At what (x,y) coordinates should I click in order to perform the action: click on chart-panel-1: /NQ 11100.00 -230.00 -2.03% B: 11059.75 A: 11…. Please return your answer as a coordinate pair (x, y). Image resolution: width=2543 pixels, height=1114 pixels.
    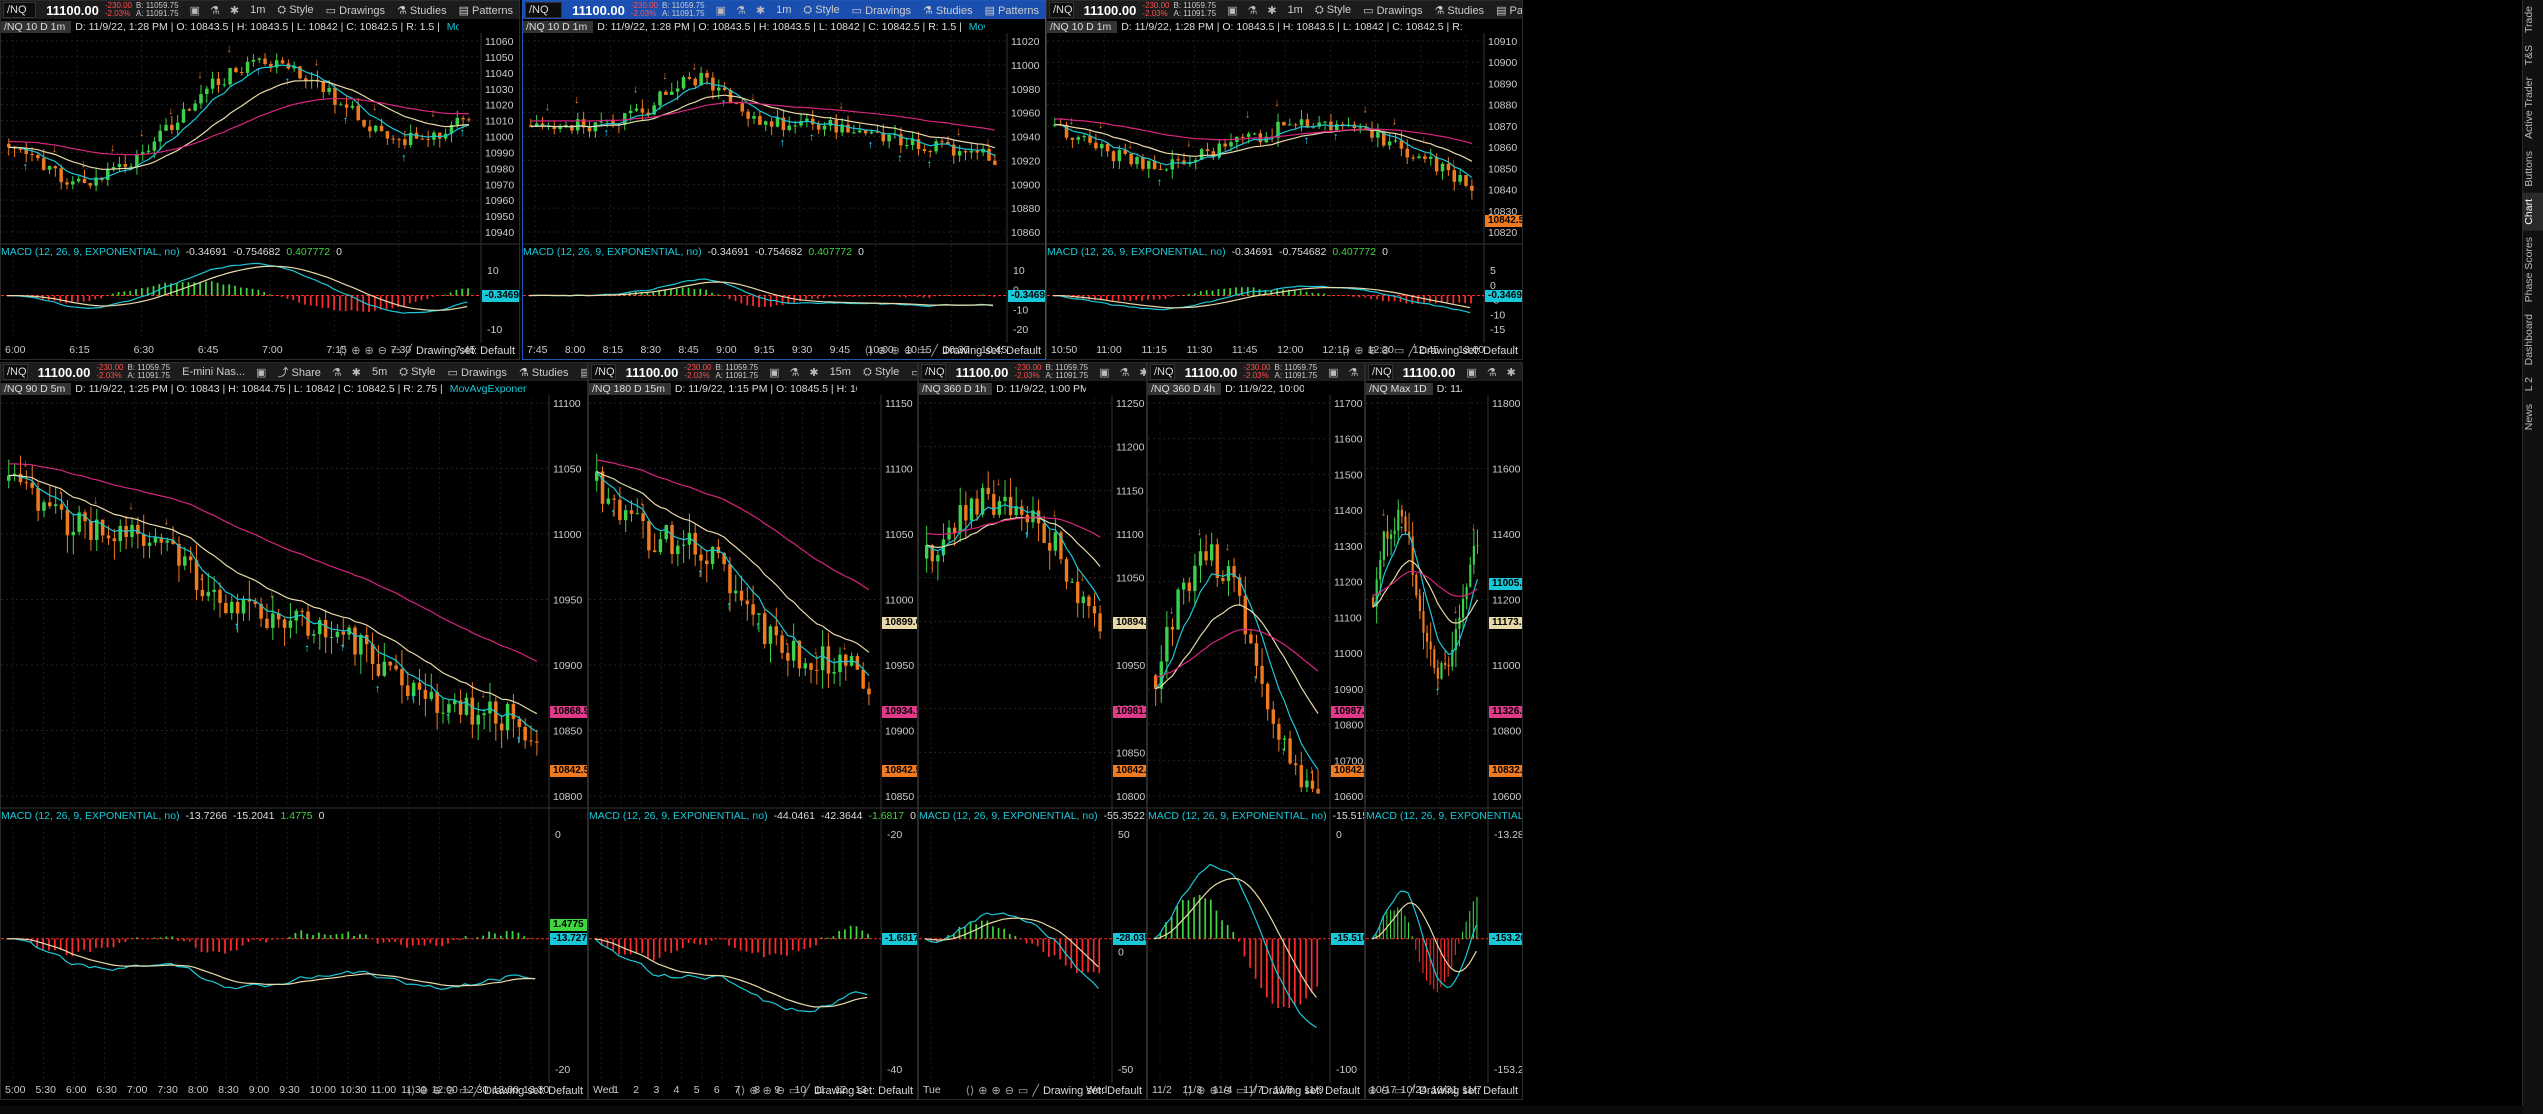
    Looking at the image, I should click on (260, 180).